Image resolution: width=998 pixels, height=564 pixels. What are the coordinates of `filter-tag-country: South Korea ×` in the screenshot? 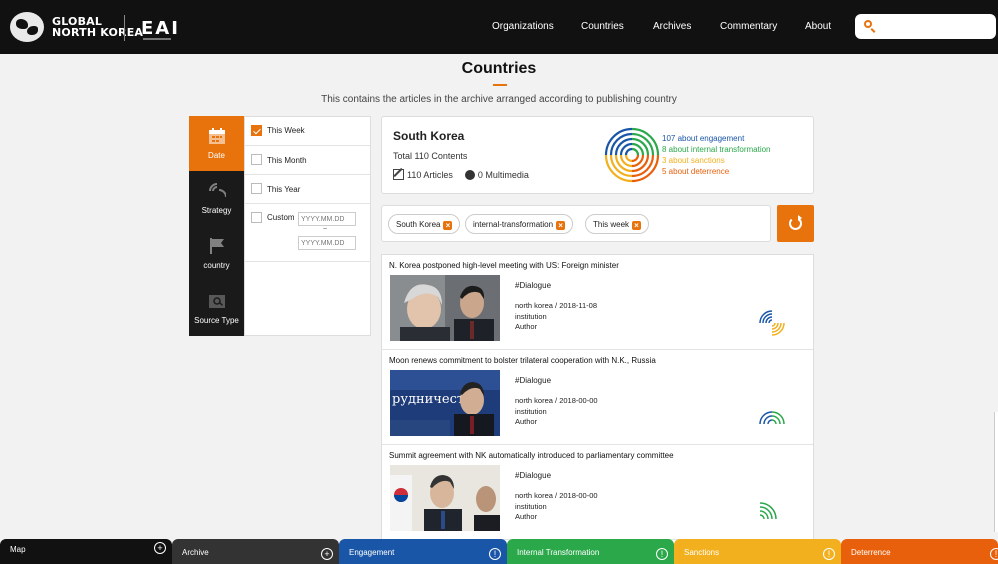 It's located at (424, 224).